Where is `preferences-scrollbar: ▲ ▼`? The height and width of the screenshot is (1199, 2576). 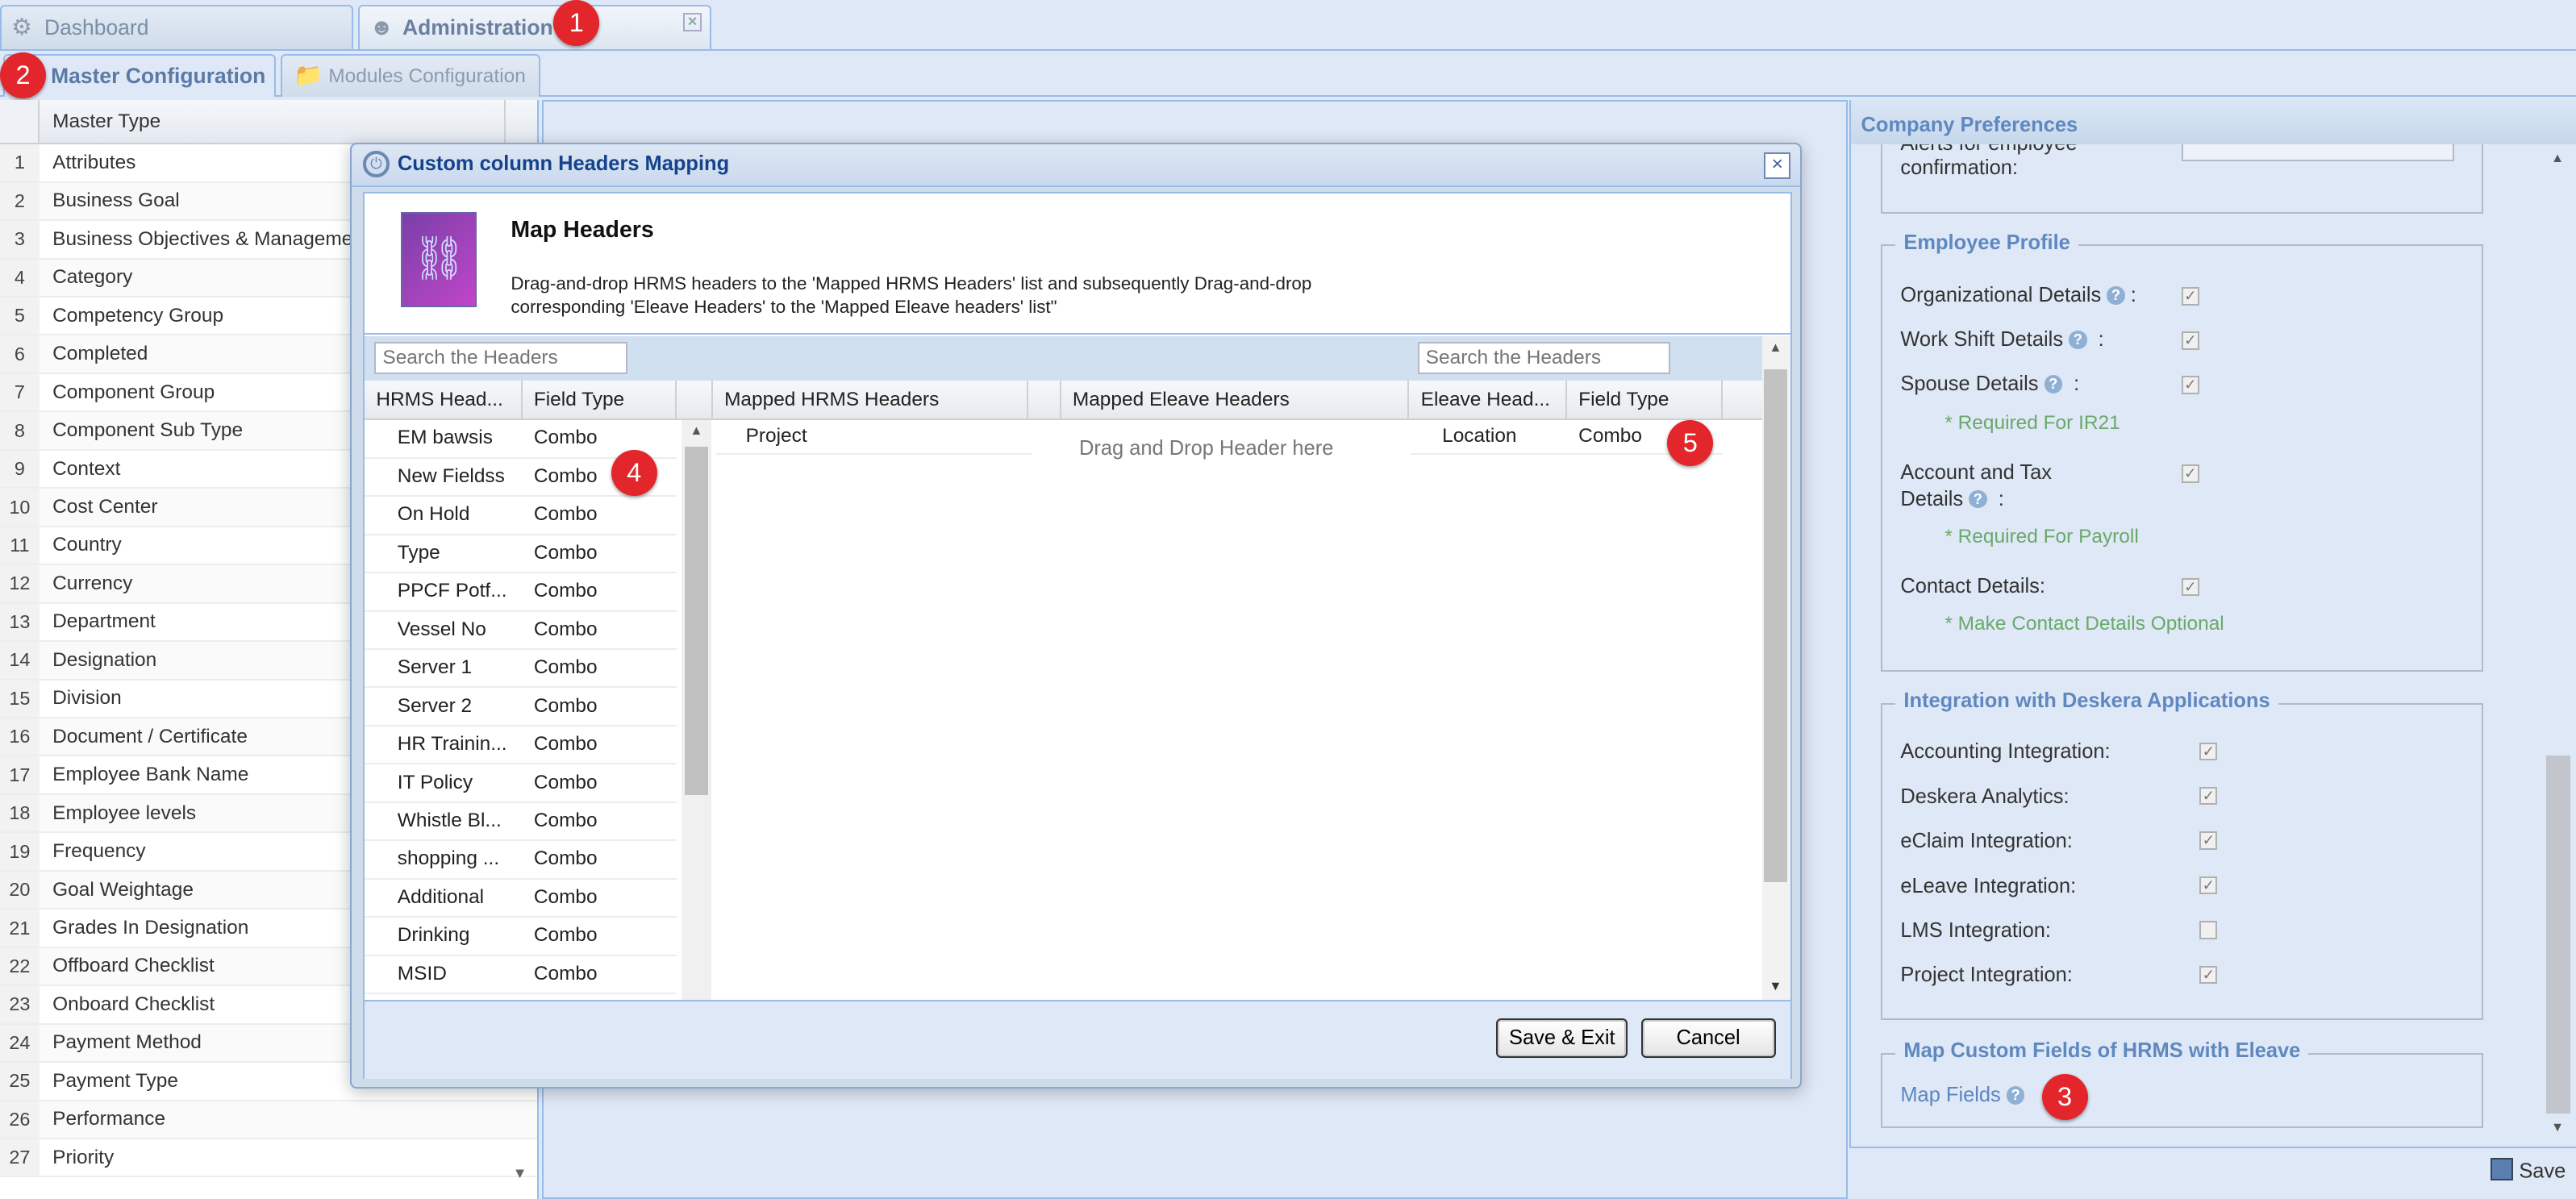
preferences-scrollbar: ▲ ▼ is located at coordinates (2559, 643).